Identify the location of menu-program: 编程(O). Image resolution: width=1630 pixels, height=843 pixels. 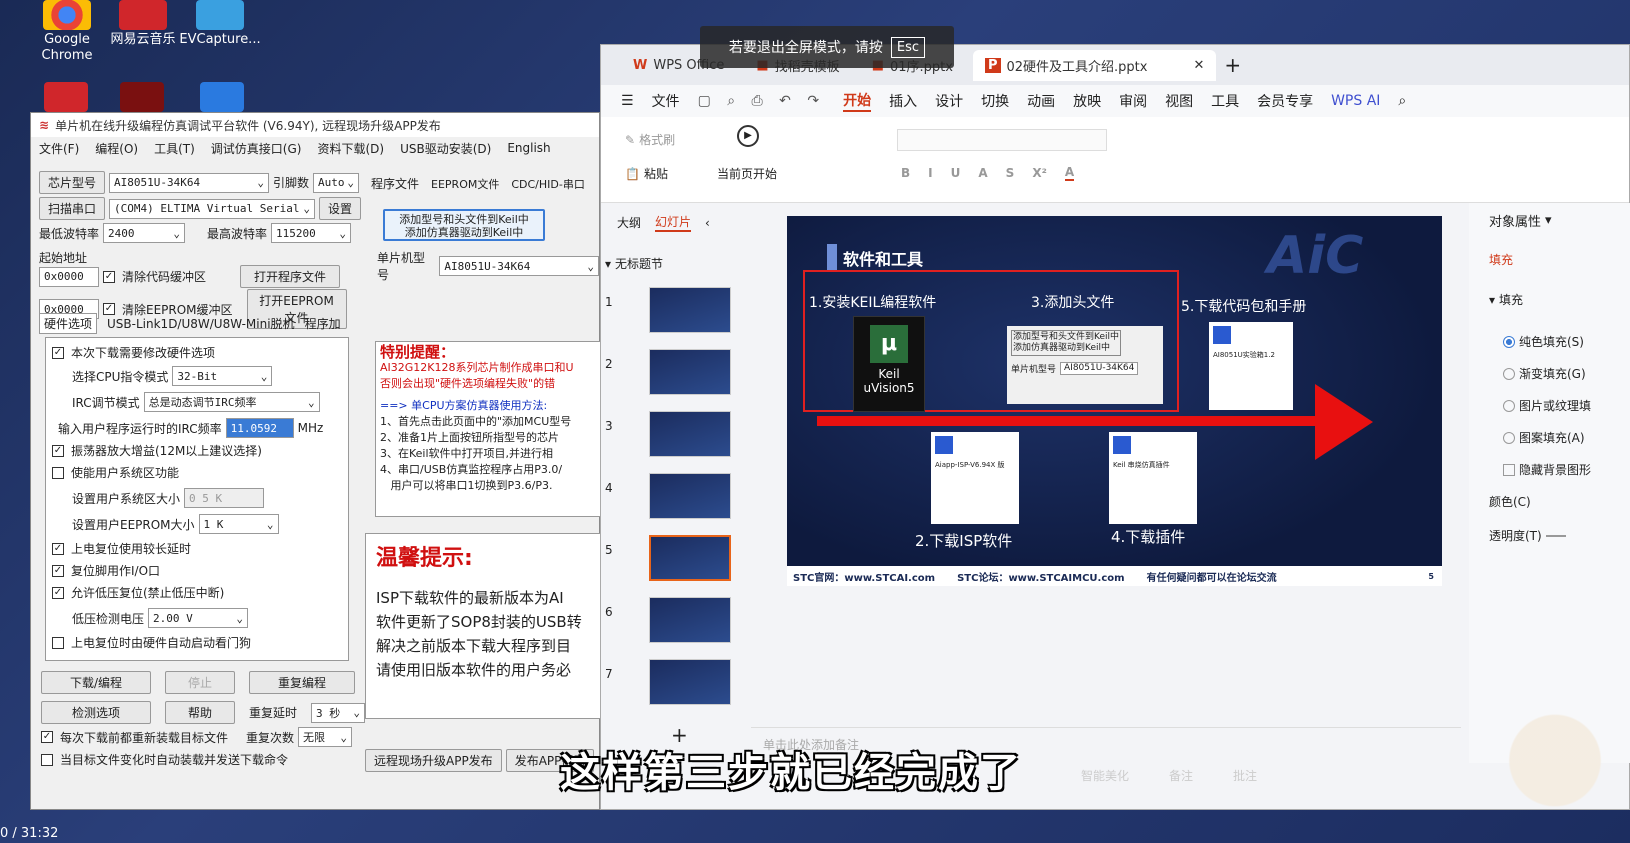
(116, 148).